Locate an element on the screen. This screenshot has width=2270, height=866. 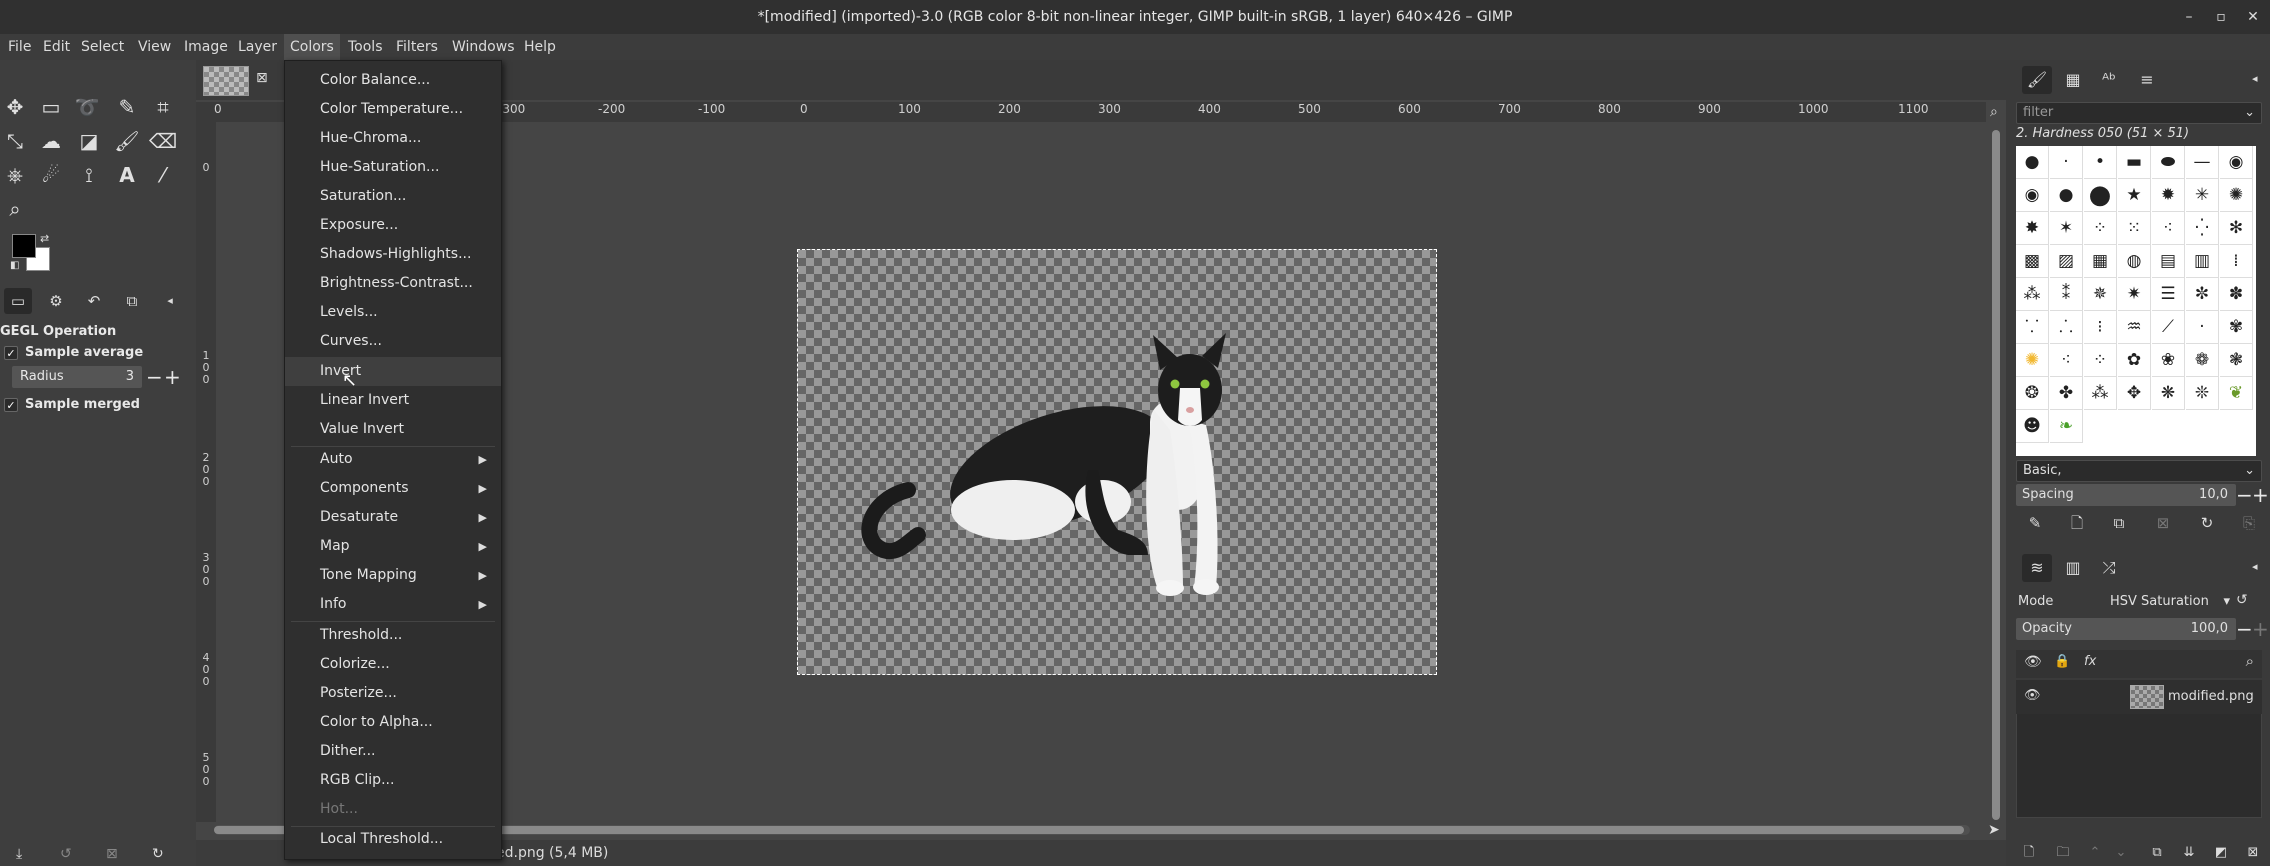
new-brush-icon: 🗋 is located at coordinates (2077, 523).